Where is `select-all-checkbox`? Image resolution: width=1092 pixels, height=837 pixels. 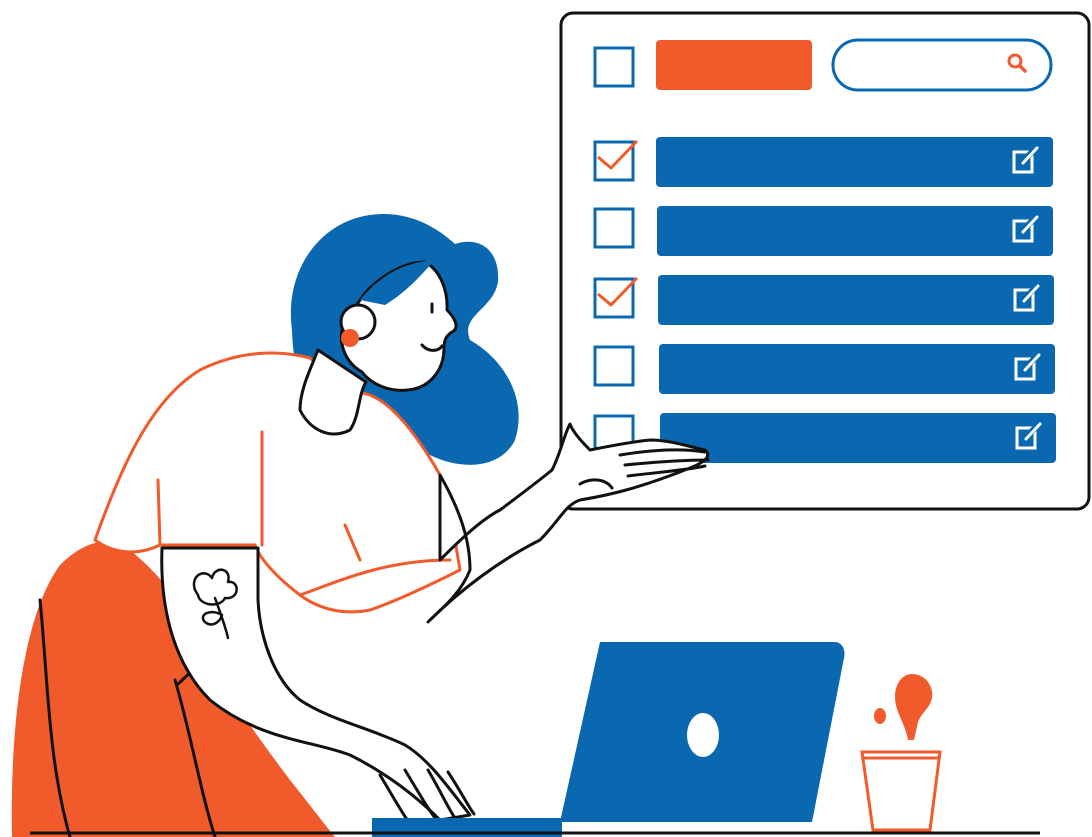
select-all-checkbox is located at coordinates (614, 67).